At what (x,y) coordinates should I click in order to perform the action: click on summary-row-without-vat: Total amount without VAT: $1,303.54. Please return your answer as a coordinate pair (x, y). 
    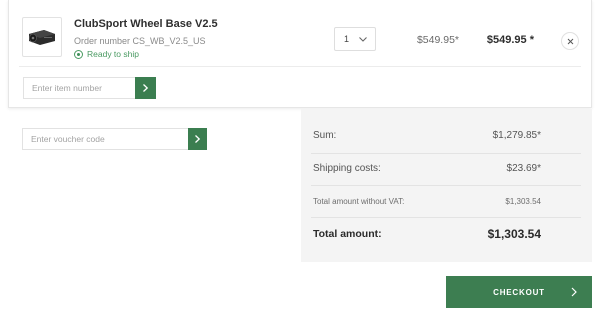
    Looking at the image, I should click on (446, 202).